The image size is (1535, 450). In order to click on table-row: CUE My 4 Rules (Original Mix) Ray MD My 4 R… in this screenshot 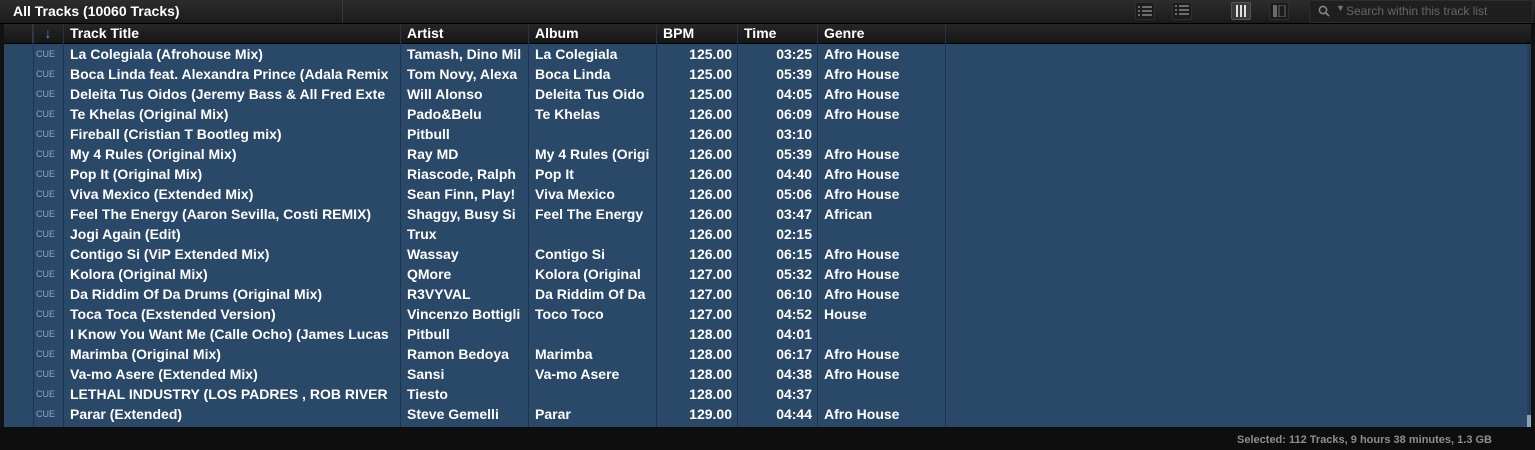, I will do `click(767, 154)`.